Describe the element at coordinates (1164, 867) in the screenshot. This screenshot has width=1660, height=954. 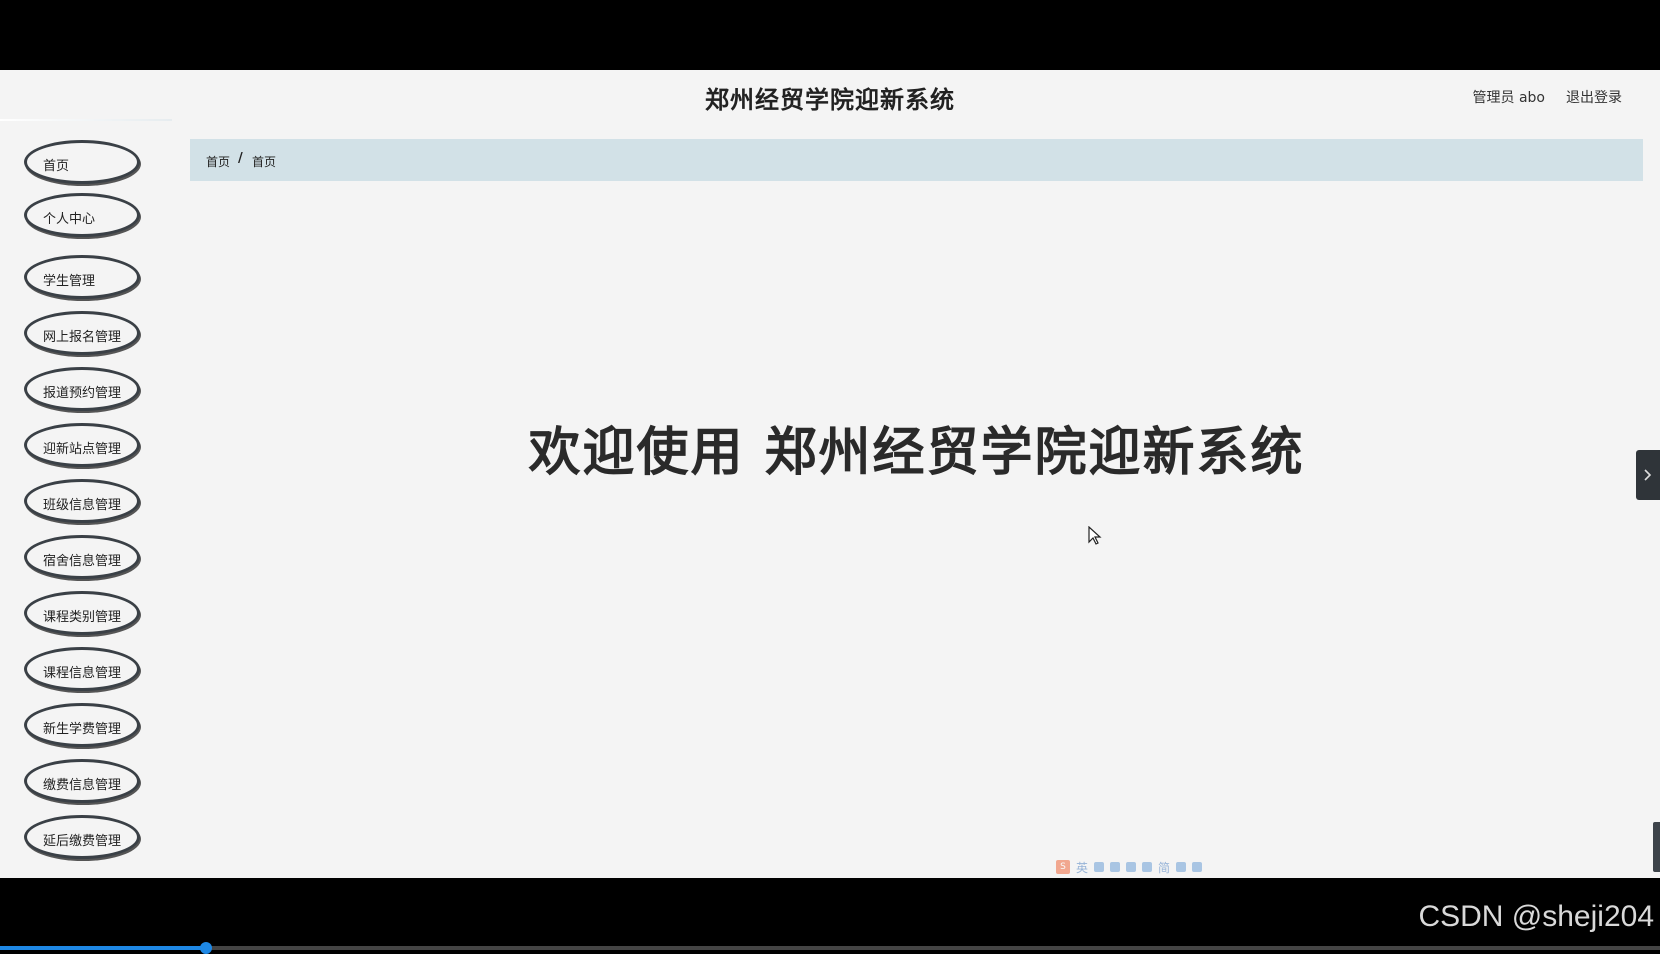
I see `ime-simplified-mode: 简` at that location.